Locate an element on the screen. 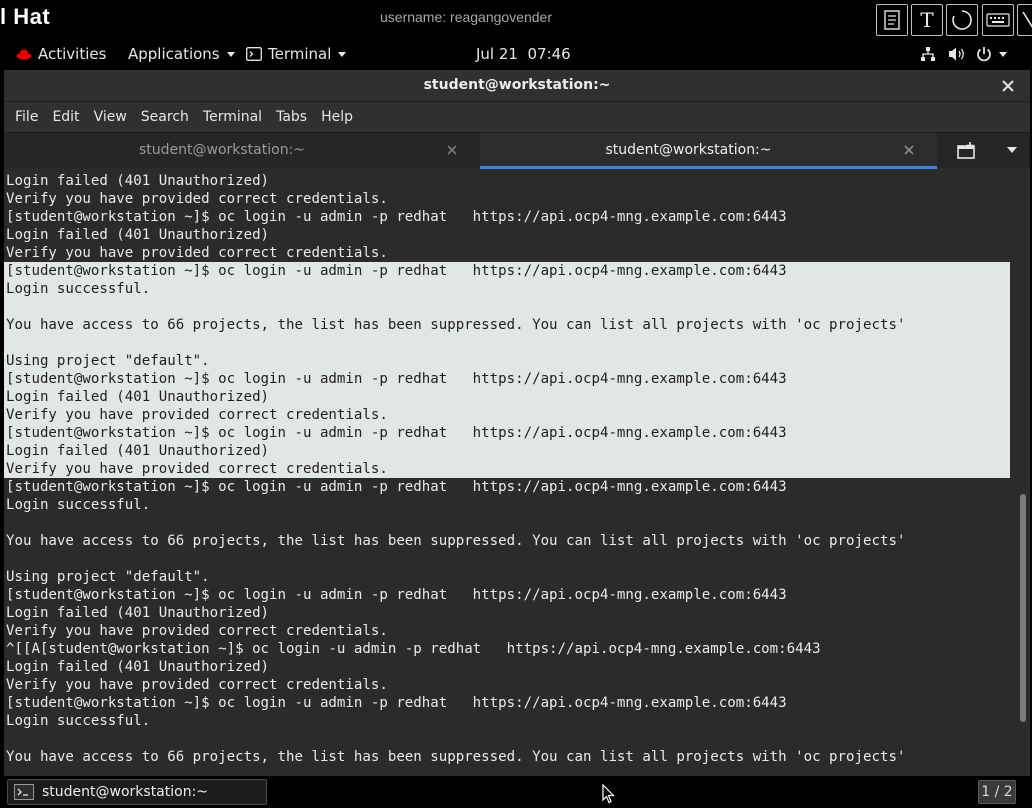 Image resolution: width=1032 pixels, height=808 pixels. clock-label: Jul 21 07:46 is located at coordinates (523, 54).